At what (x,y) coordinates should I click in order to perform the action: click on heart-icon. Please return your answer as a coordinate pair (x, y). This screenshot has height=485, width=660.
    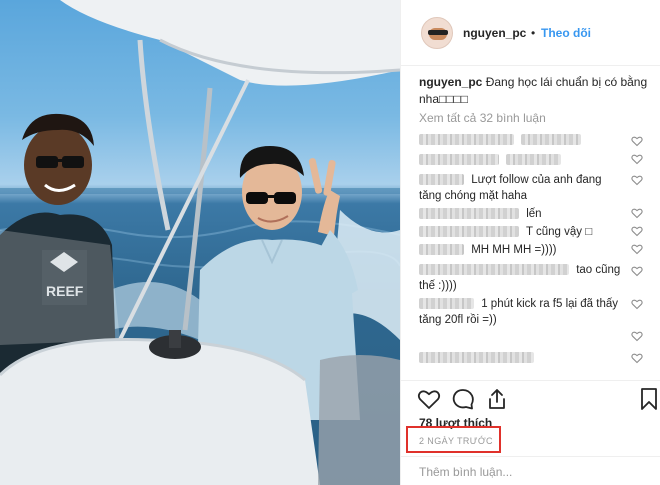
    Looking at the image, I should click on (429, 399).